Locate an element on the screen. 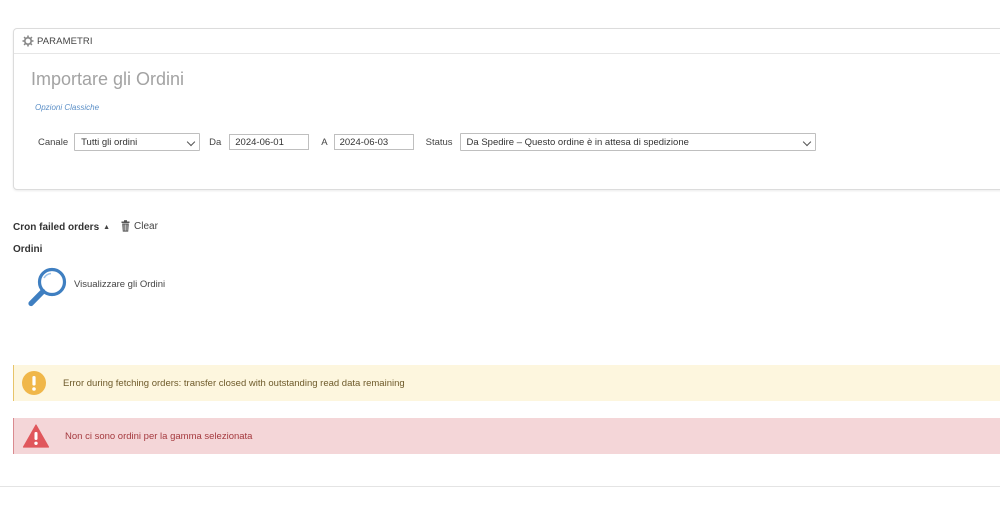 The width and height of the screenshot is (1000, 517). clear-button: Clear is located at coordinates (139, 226).